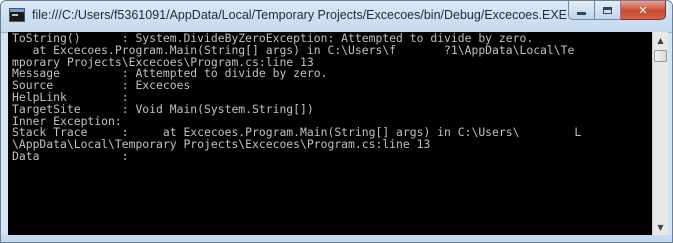 The width and height of the screenshot is (673, 243). Describe the element at coordinates (70, 155) in the screenshot. I see `console-line: Data :` at that location.